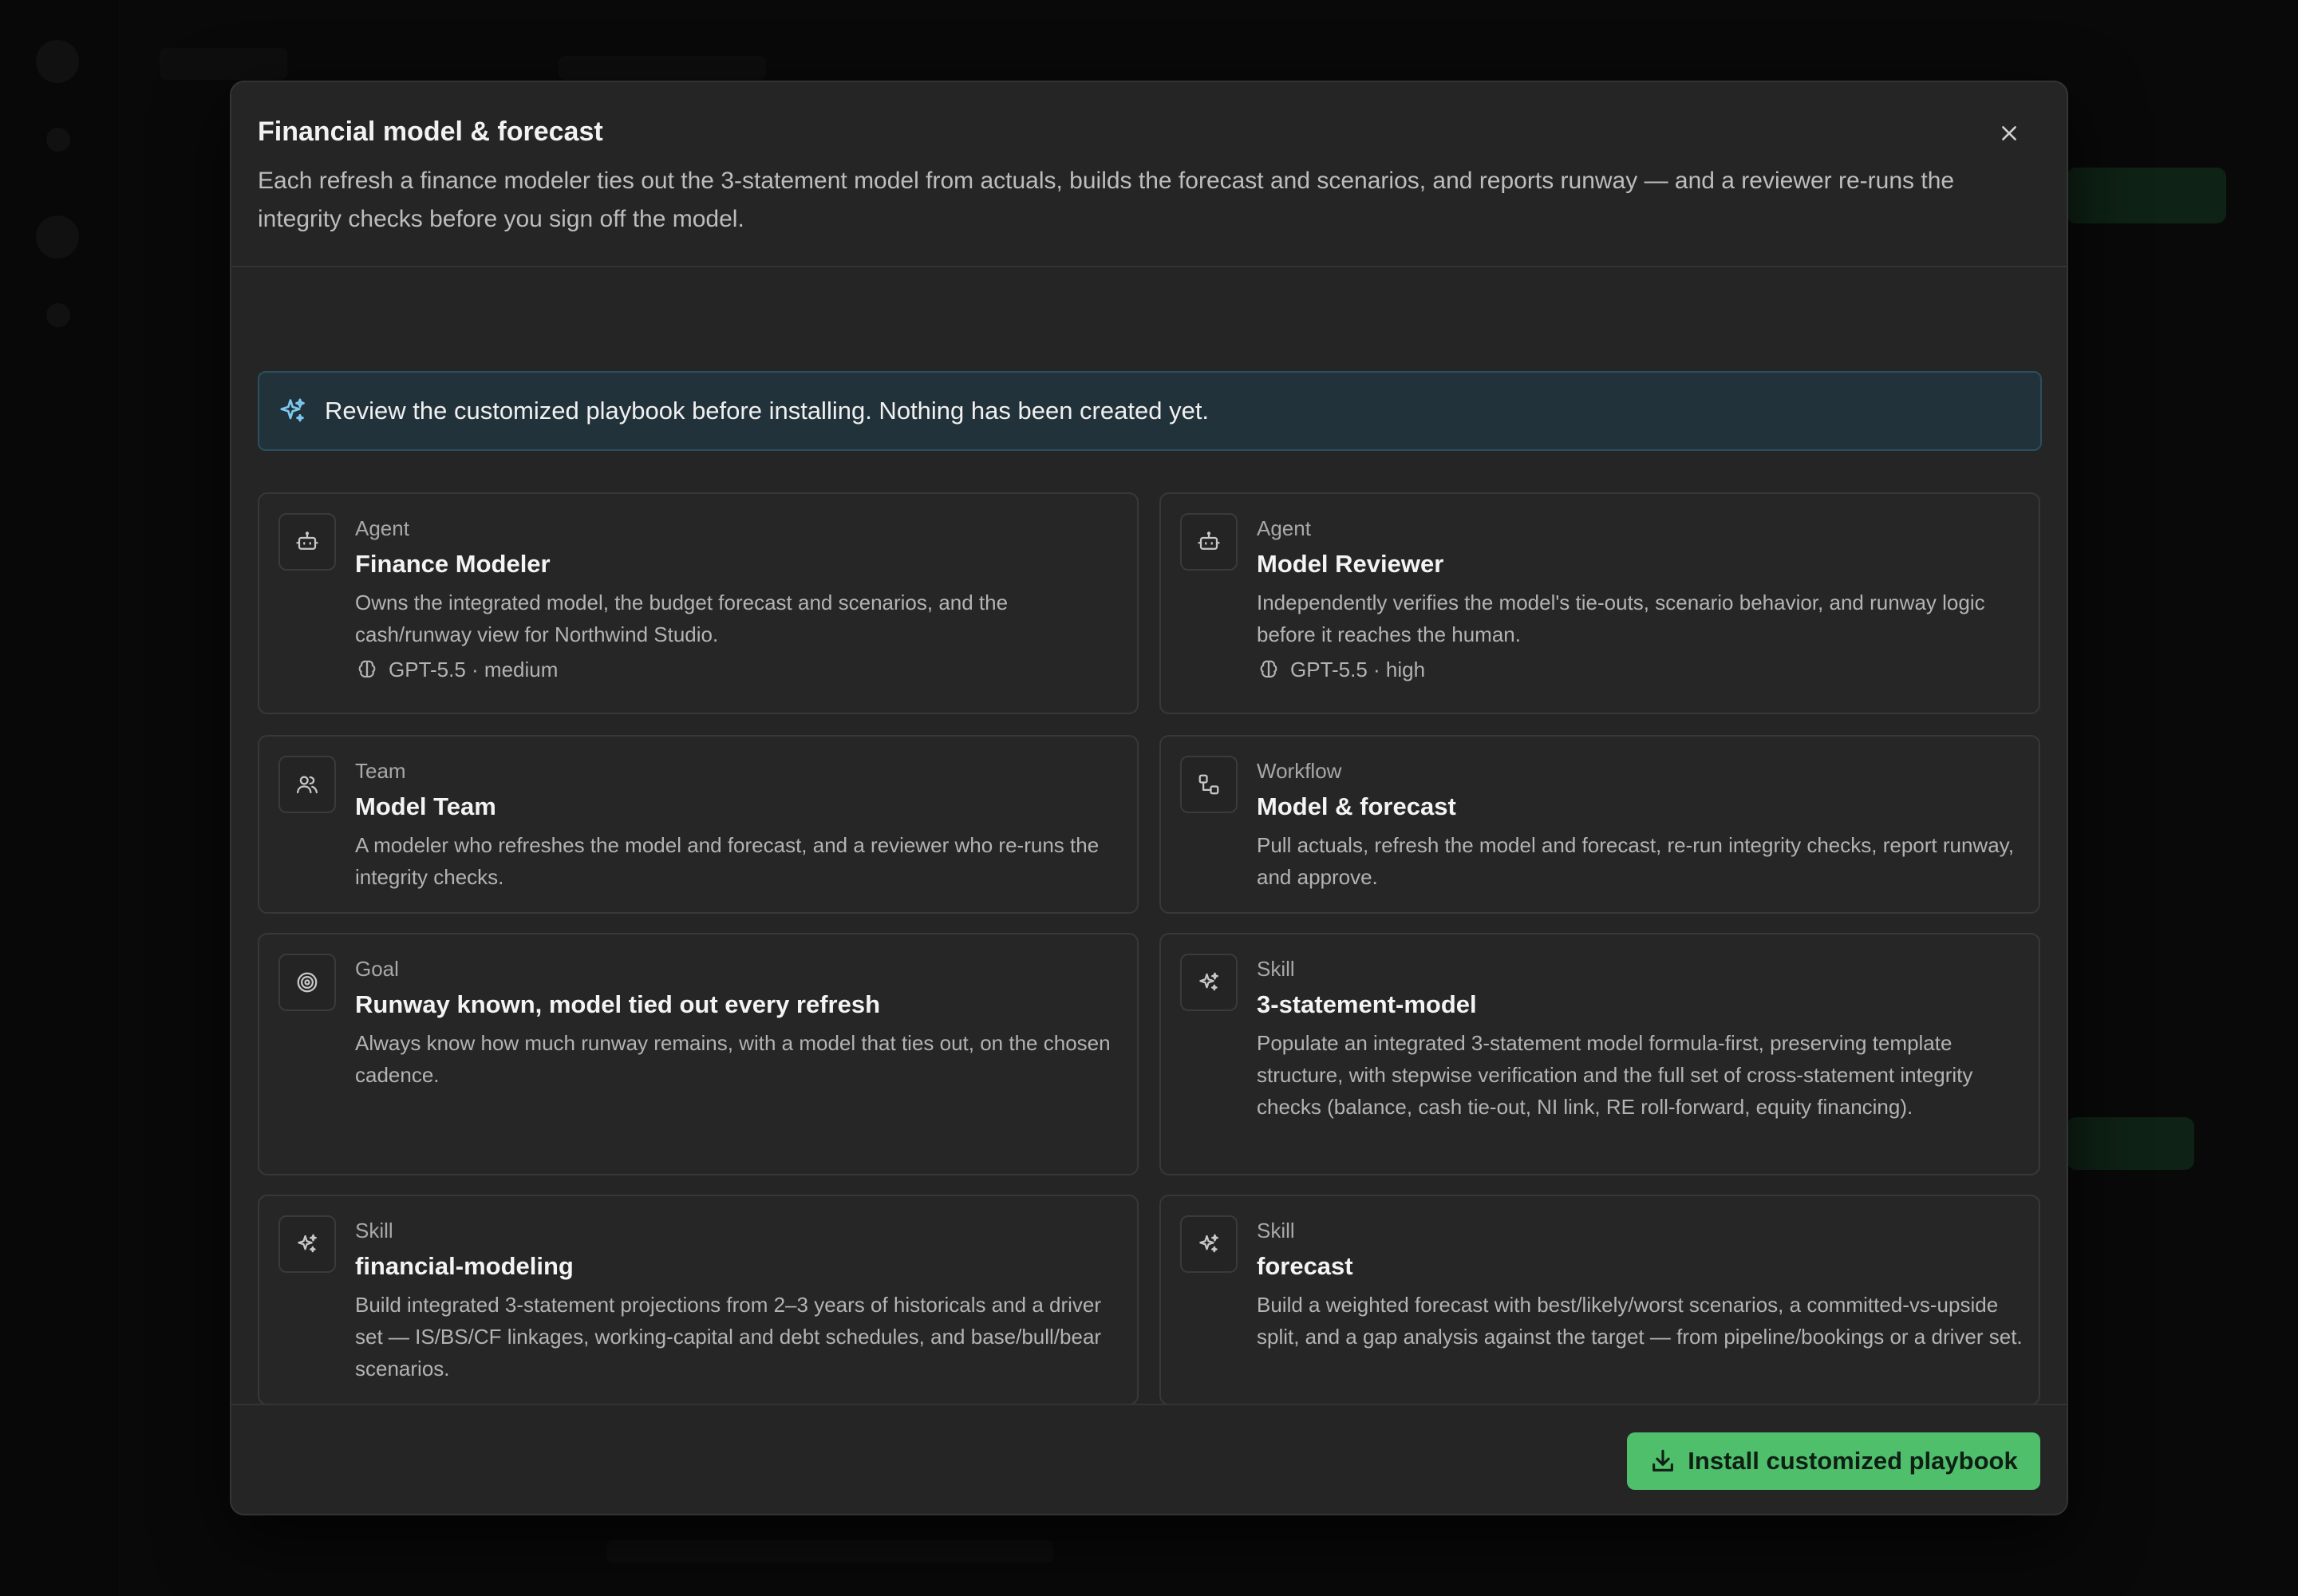 This screenshot has width=2298, height=1596. I want to click on users-icon, so click(307, 784).